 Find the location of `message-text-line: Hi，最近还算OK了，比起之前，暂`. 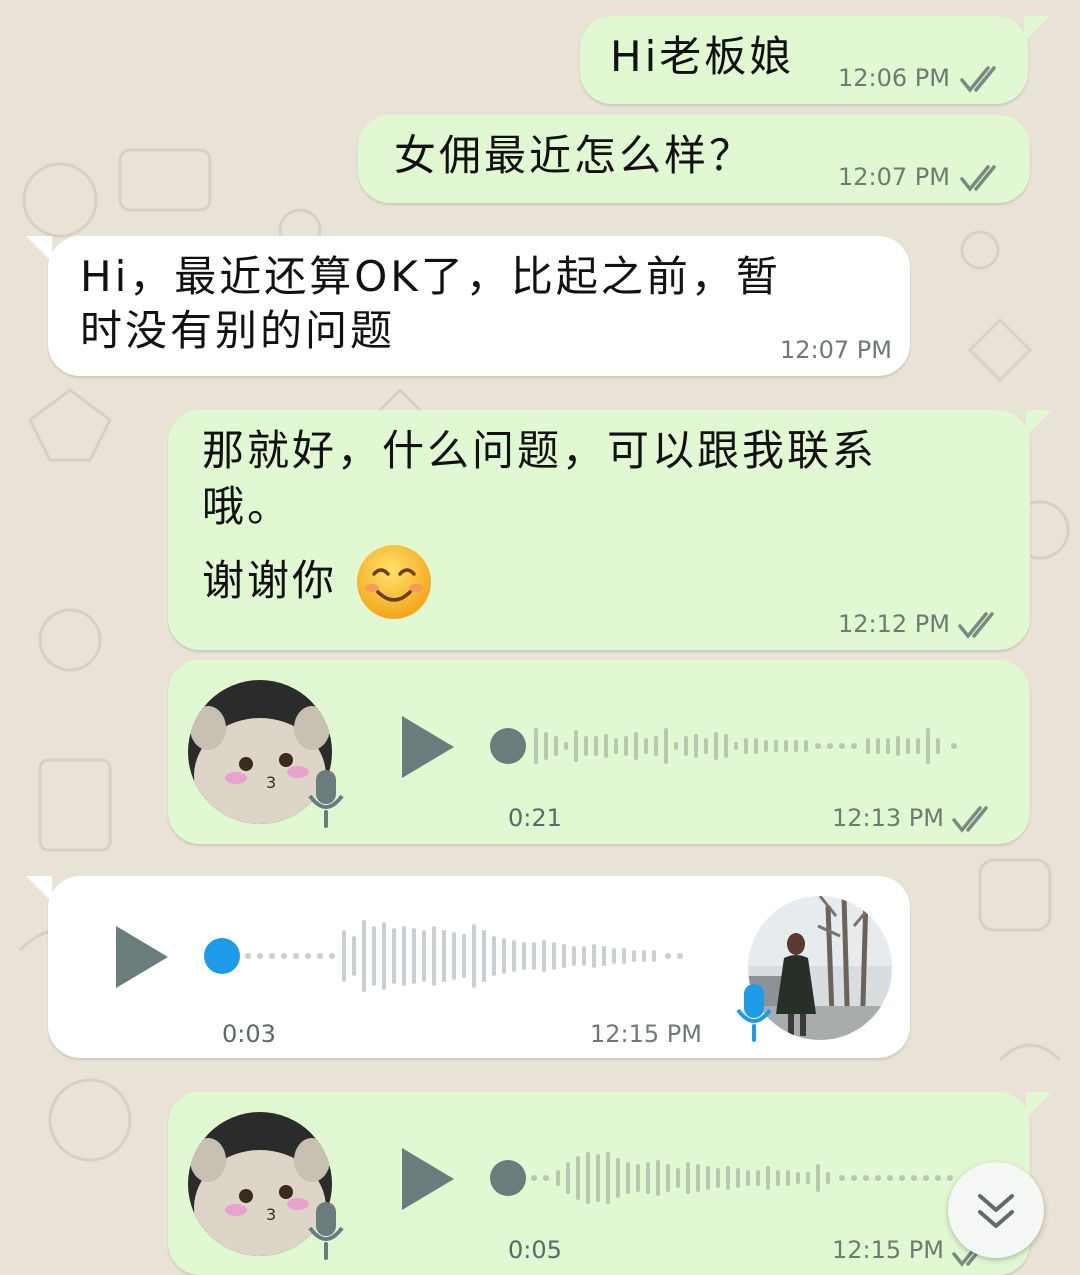

message-text-line: Hi，最近还算OK了，比起之前，暂 is located at coordinates (430, 276).